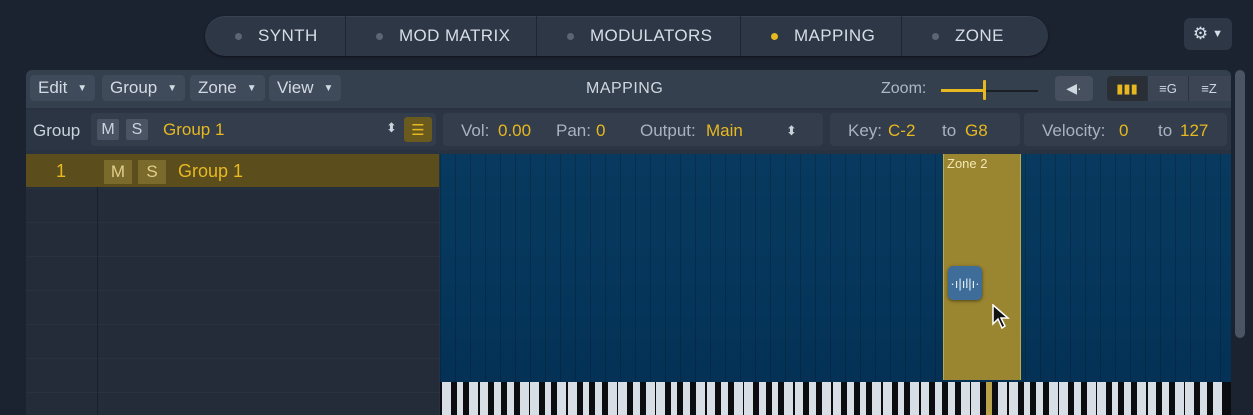 Image resolution: width=1253 pixels, height=415 pixels. What do you see at coordinates (668, 130) in the screenshot?
I see `output-label: Output:` at bounding box center [668, 130].